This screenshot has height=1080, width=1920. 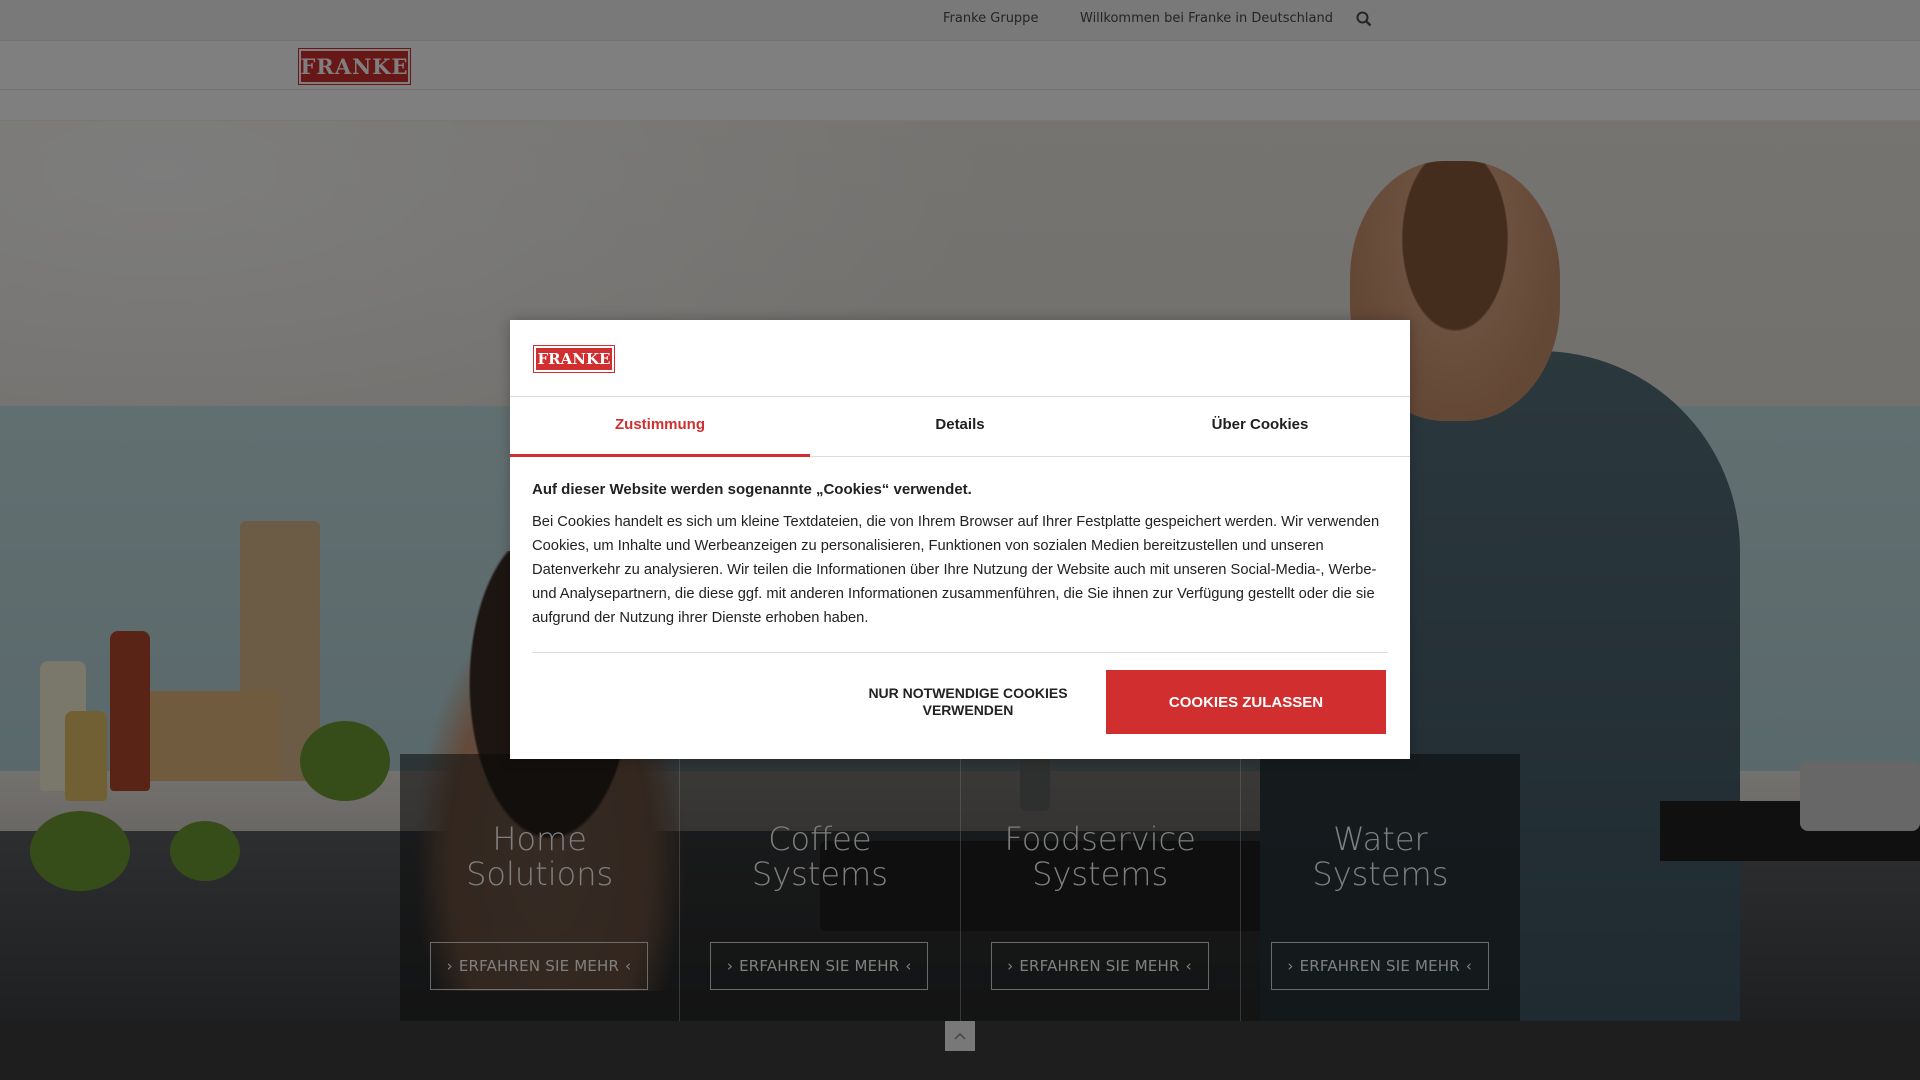 What do you see at coordinates (660, 432) in the screenshot?
I see `tab-consent: Zustimmung` at bounding box center [660, 432].